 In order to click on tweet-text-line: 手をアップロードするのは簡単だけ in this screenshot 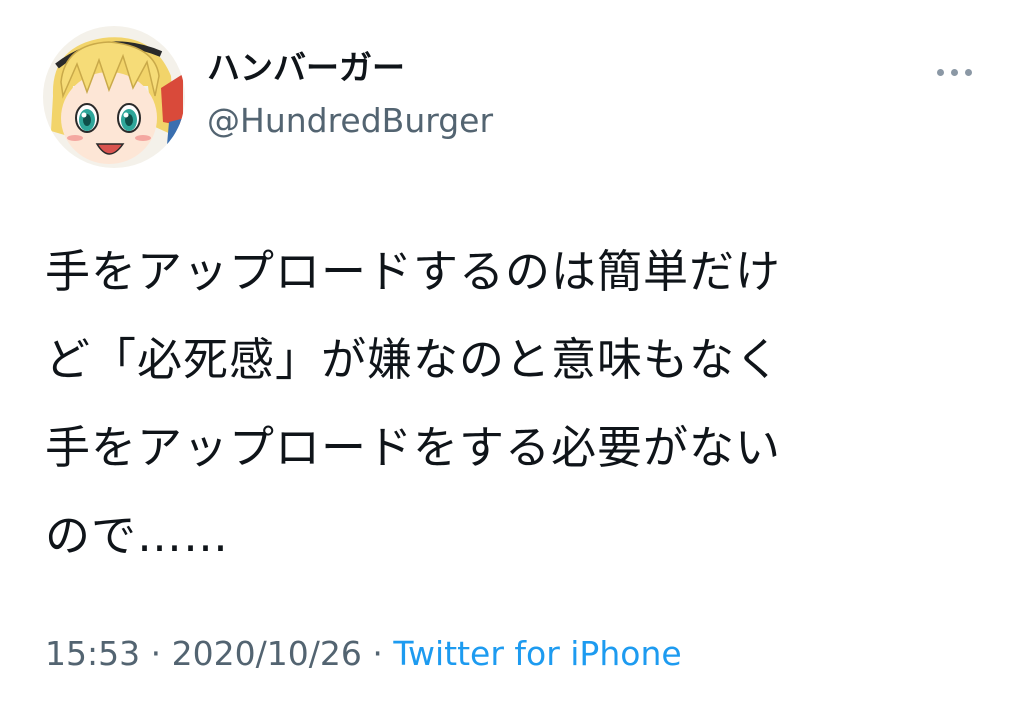, I will do `click(413, 271)`.